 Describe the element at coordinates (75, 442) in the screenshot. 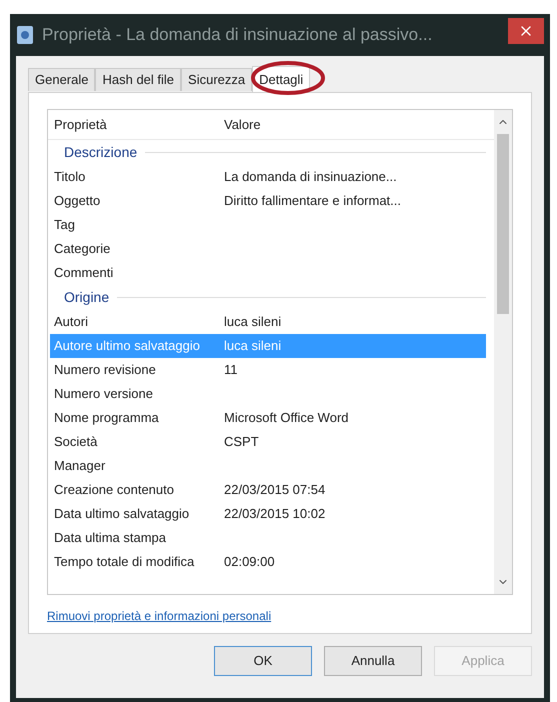

I see `property-name: Società` at that location.